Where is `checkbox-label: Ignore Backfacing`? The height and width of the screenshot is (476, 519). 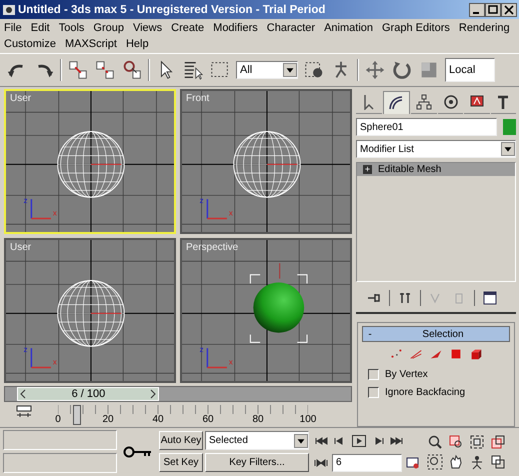 checkbox-label: Ignore Backfacing is located at coordinates (425, 392).